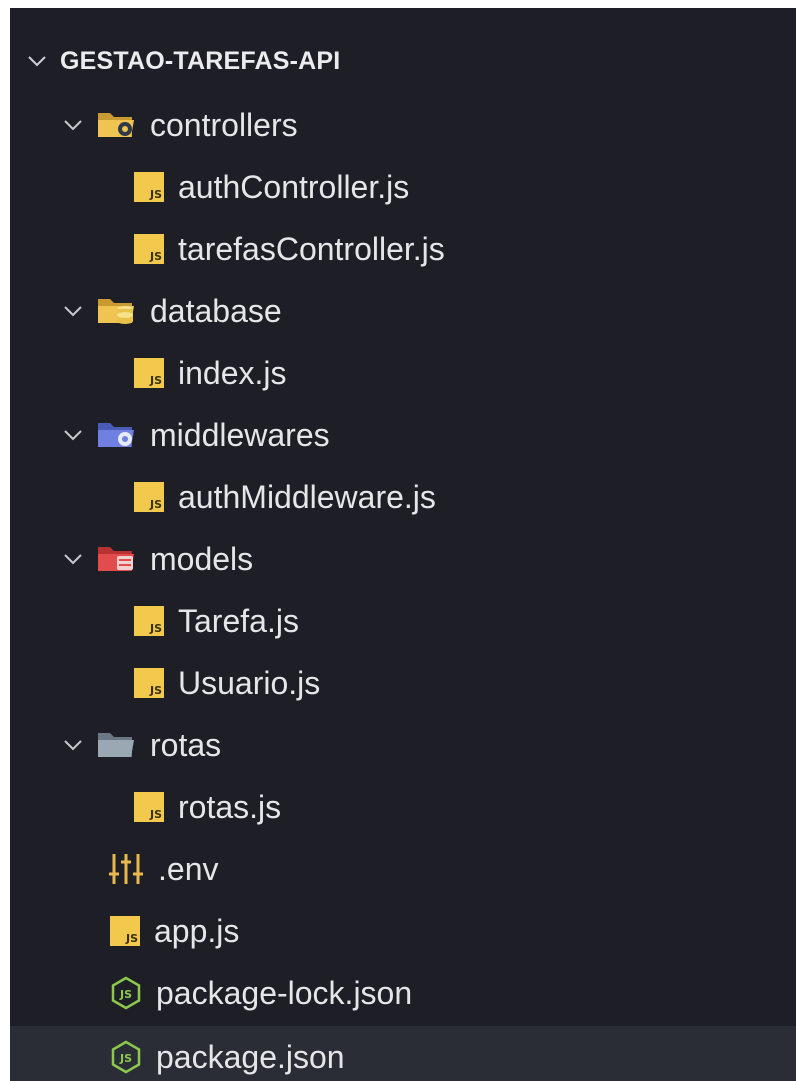 The width and height of the screenshot is (798, 1081). What do you see at coordinates (250, 1056) in the screenshot?
I see `tree-item-label: package.json` at bounding box center [250, 1056].